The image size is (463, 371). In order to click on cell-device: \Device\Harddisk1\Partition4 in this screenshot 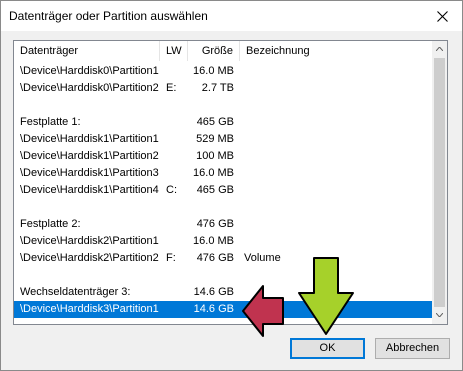, I will do `click(89, 190)`.